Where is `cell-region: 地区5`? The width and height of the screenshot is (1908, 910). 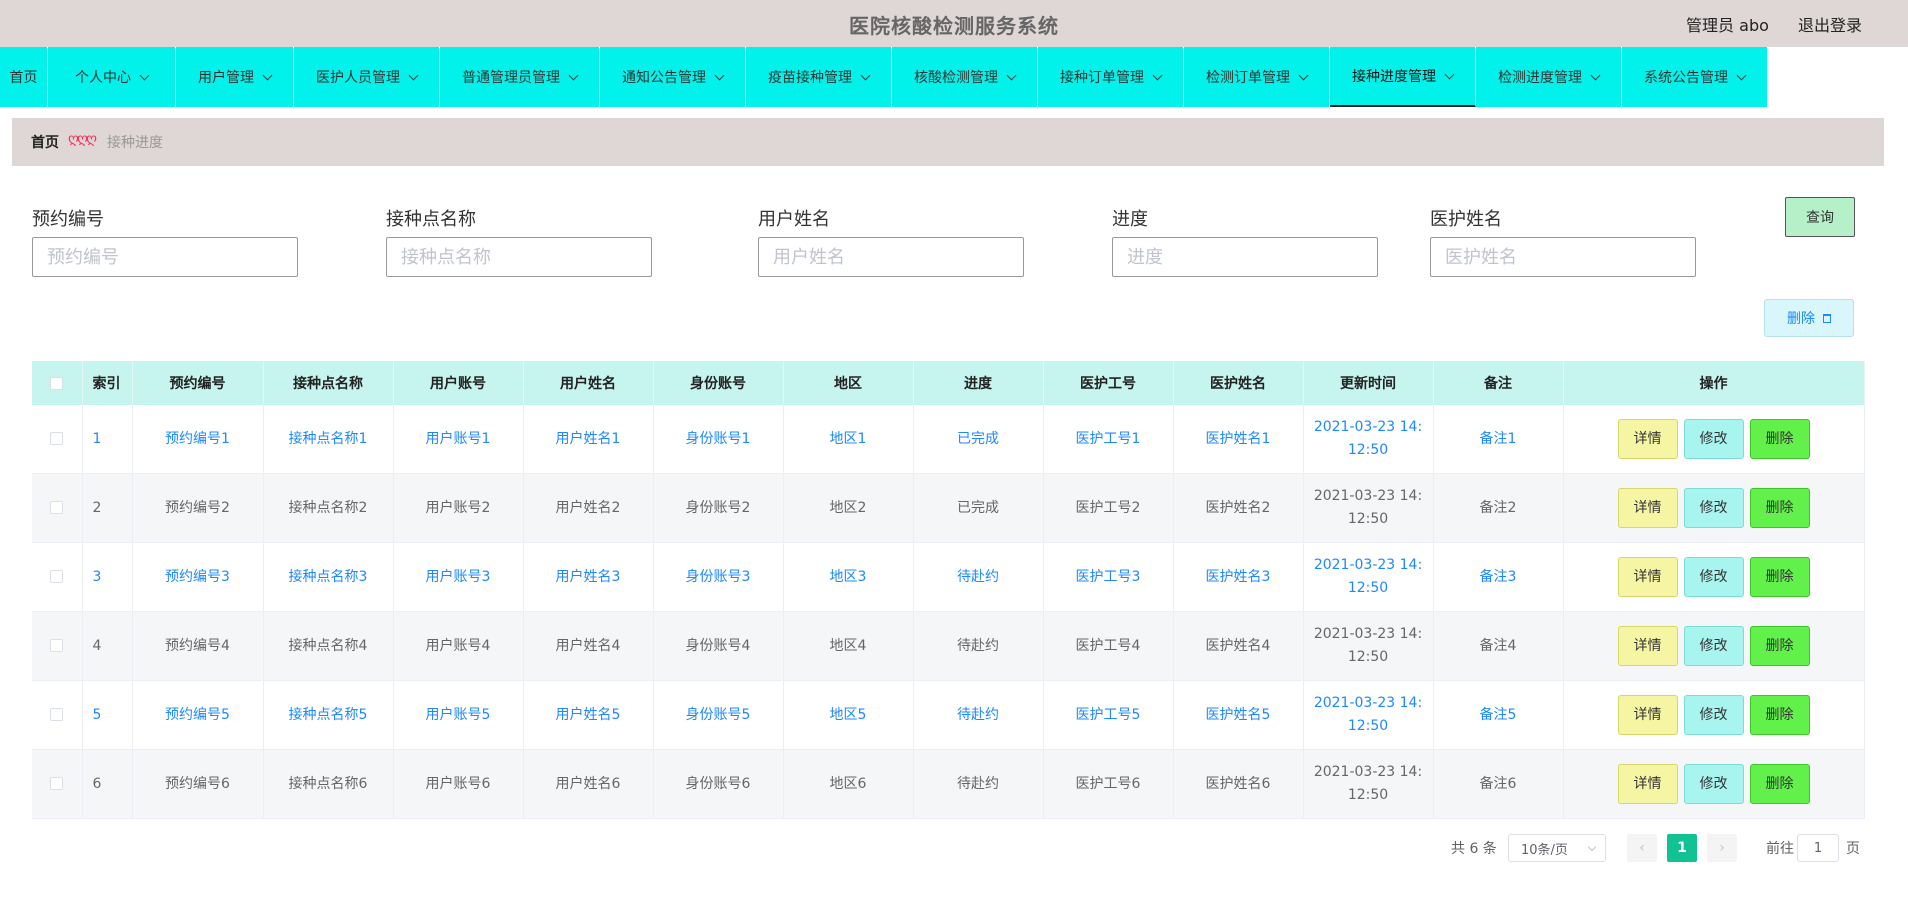
cell-region: 地区5 is located at coordinates (848, 715).